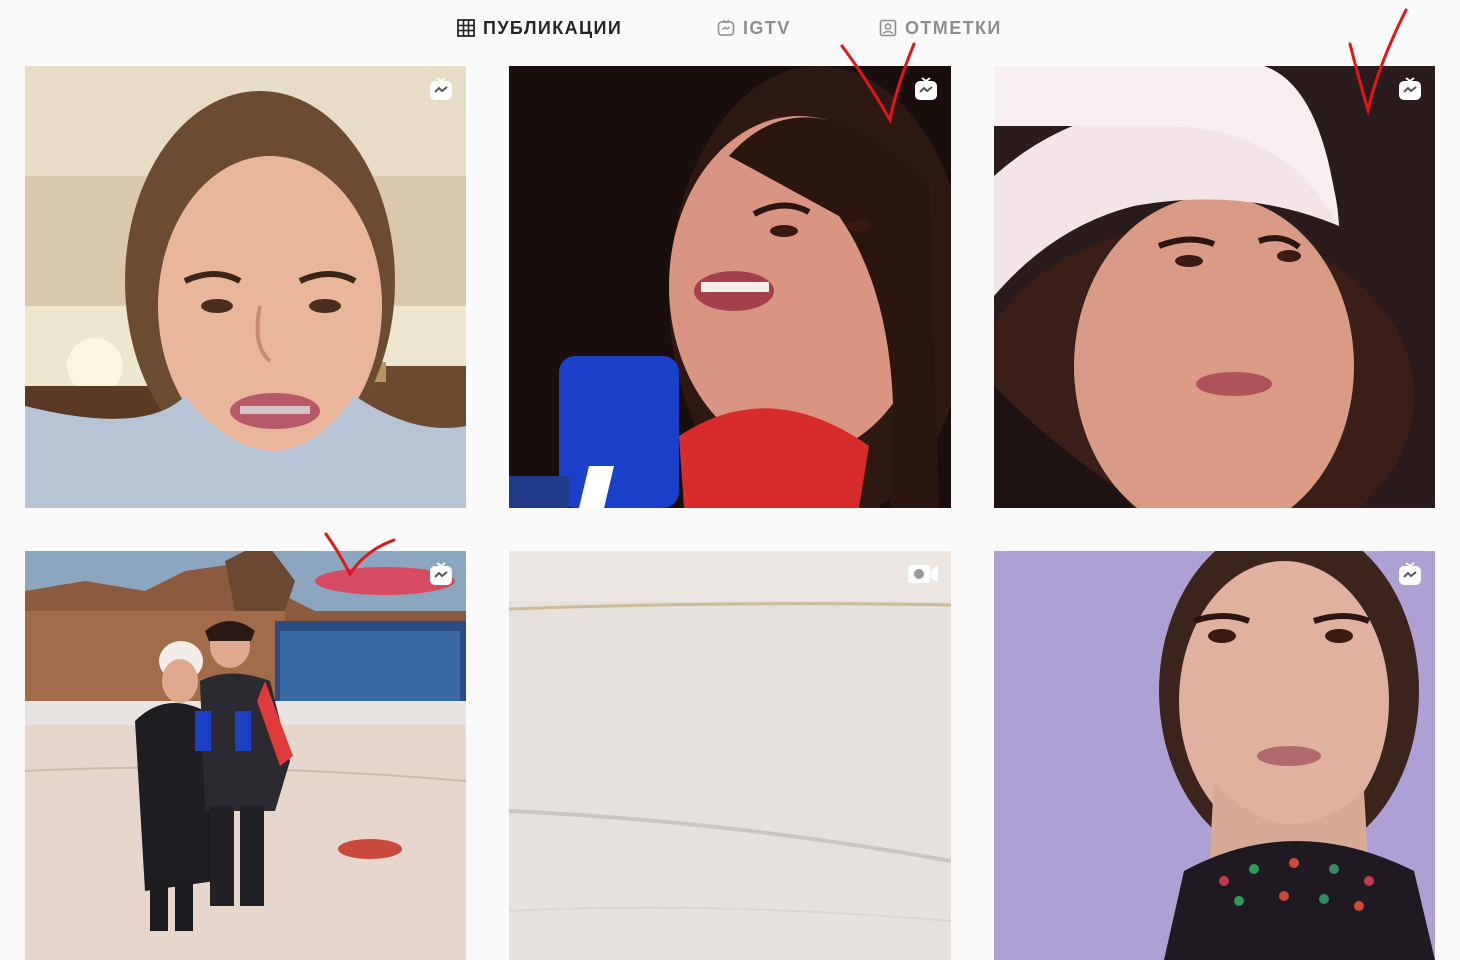 This screenshot has height=960, width=1460. Describe the element at coordinates (553, 27) in the screenshot. I see `tab-posts-label: ПУБЛИКАЦИИ` at that location.